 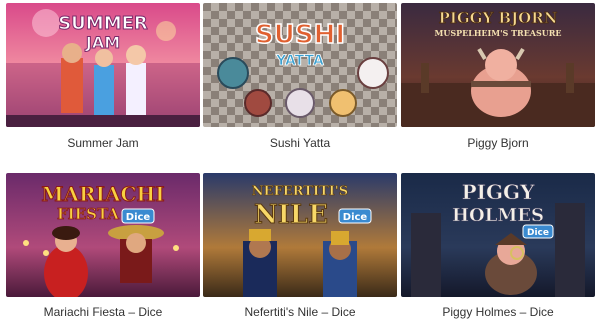 What do you see at coordinates (300, 35) in the screenshot?
I see `sushi-yatta-logo-line1: SUSHI` at bounding box center [300, 35].